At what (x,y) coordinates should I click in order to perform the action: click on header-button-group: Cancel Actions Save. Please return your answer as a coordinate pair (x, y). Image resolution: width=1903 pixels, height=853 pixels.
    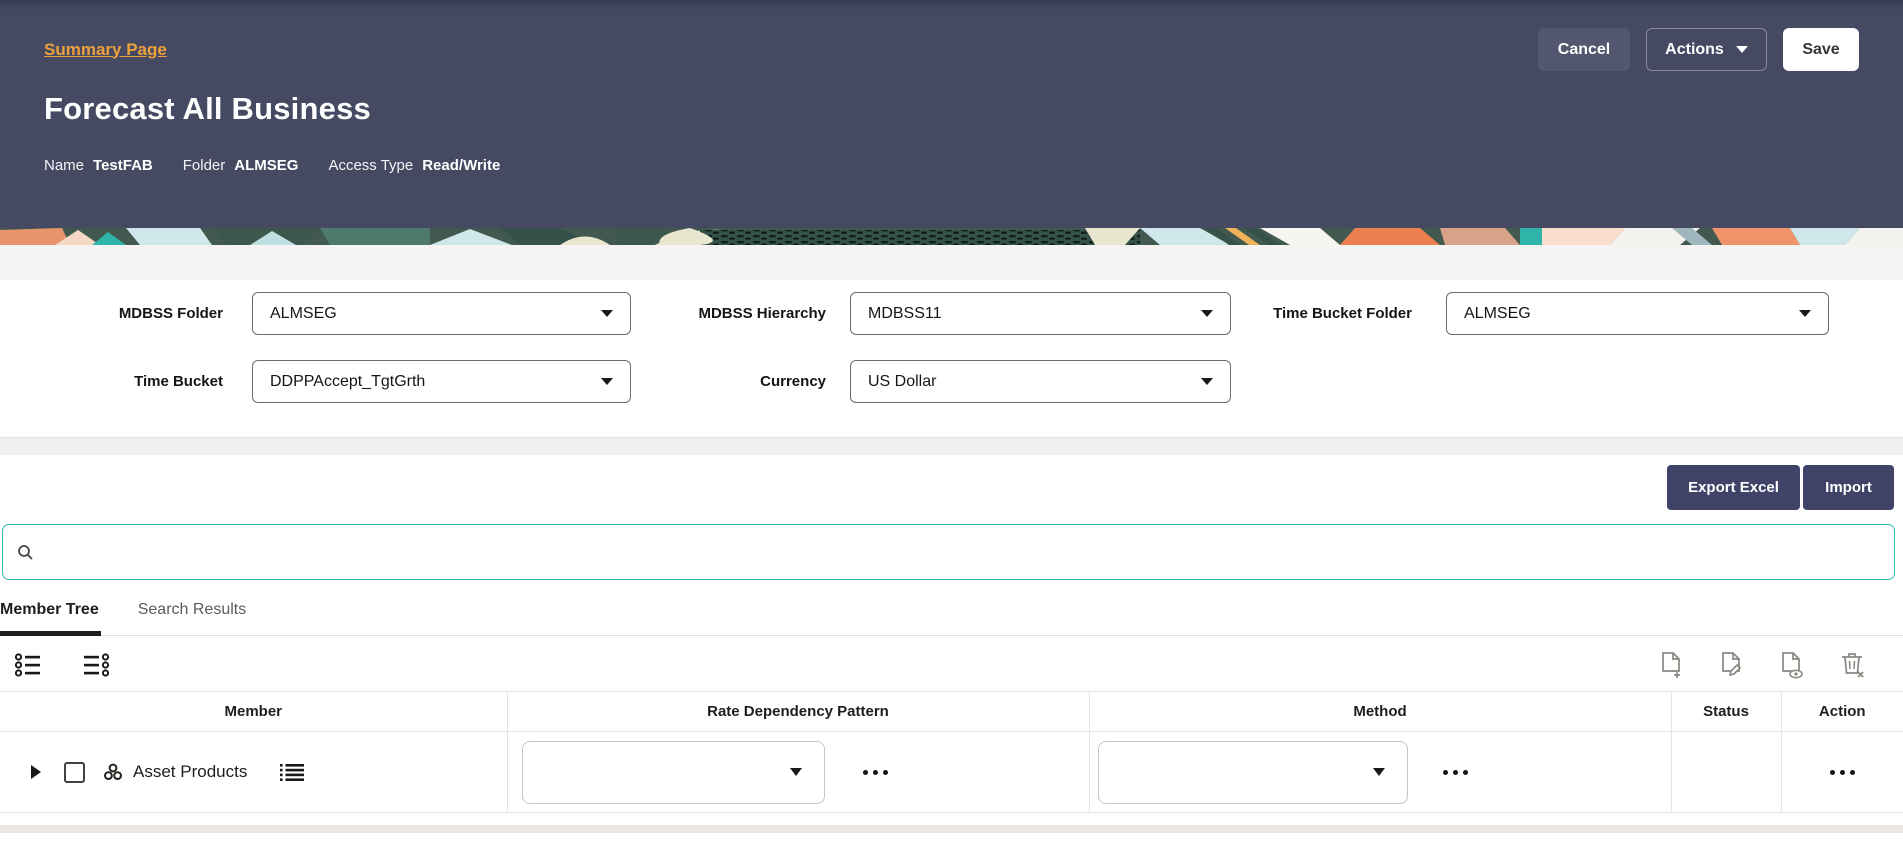
    Looking at the image, I should click on (1698, 49).